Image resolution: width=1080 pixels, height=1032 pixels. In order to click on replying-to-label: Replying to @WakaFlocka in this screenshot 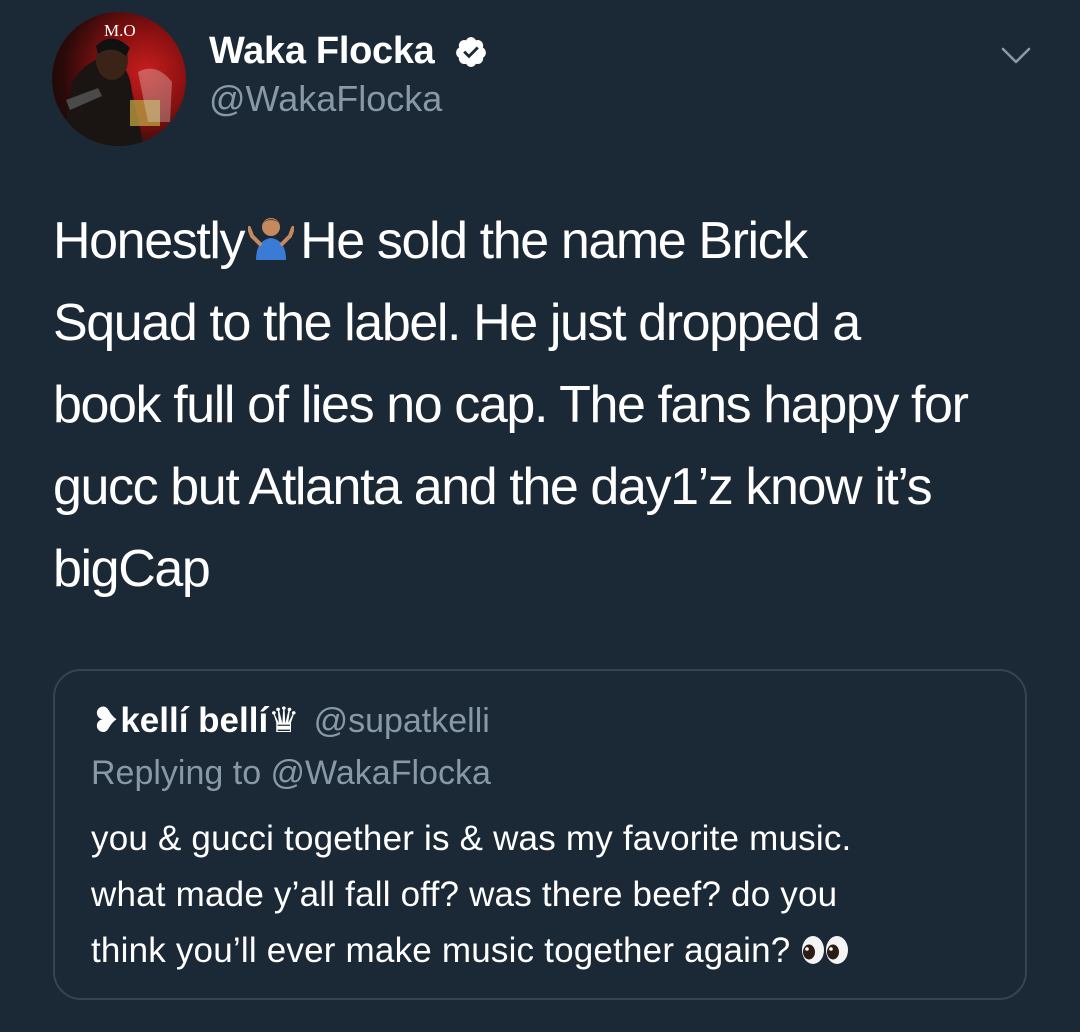, I will do `click(291, 773)`.